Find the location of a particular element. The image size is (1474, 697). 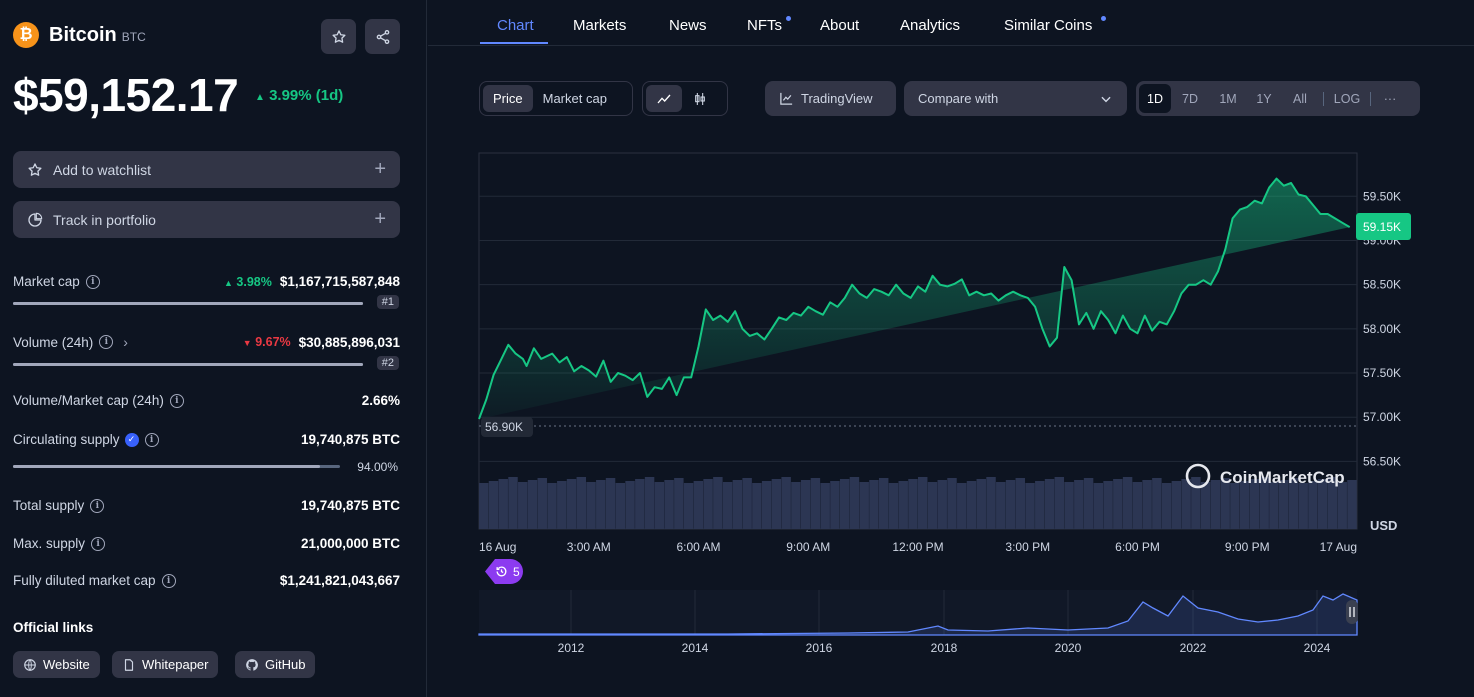

line-chart-button is located at coordinates (664, 98).